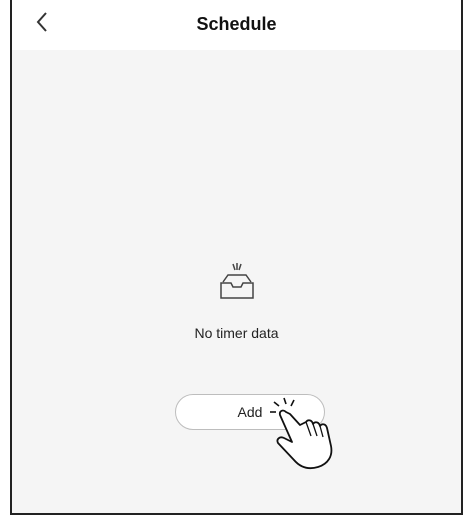 This screenshot has height=517, width=475. I want to click on add-button: Add, so click(250, 412).